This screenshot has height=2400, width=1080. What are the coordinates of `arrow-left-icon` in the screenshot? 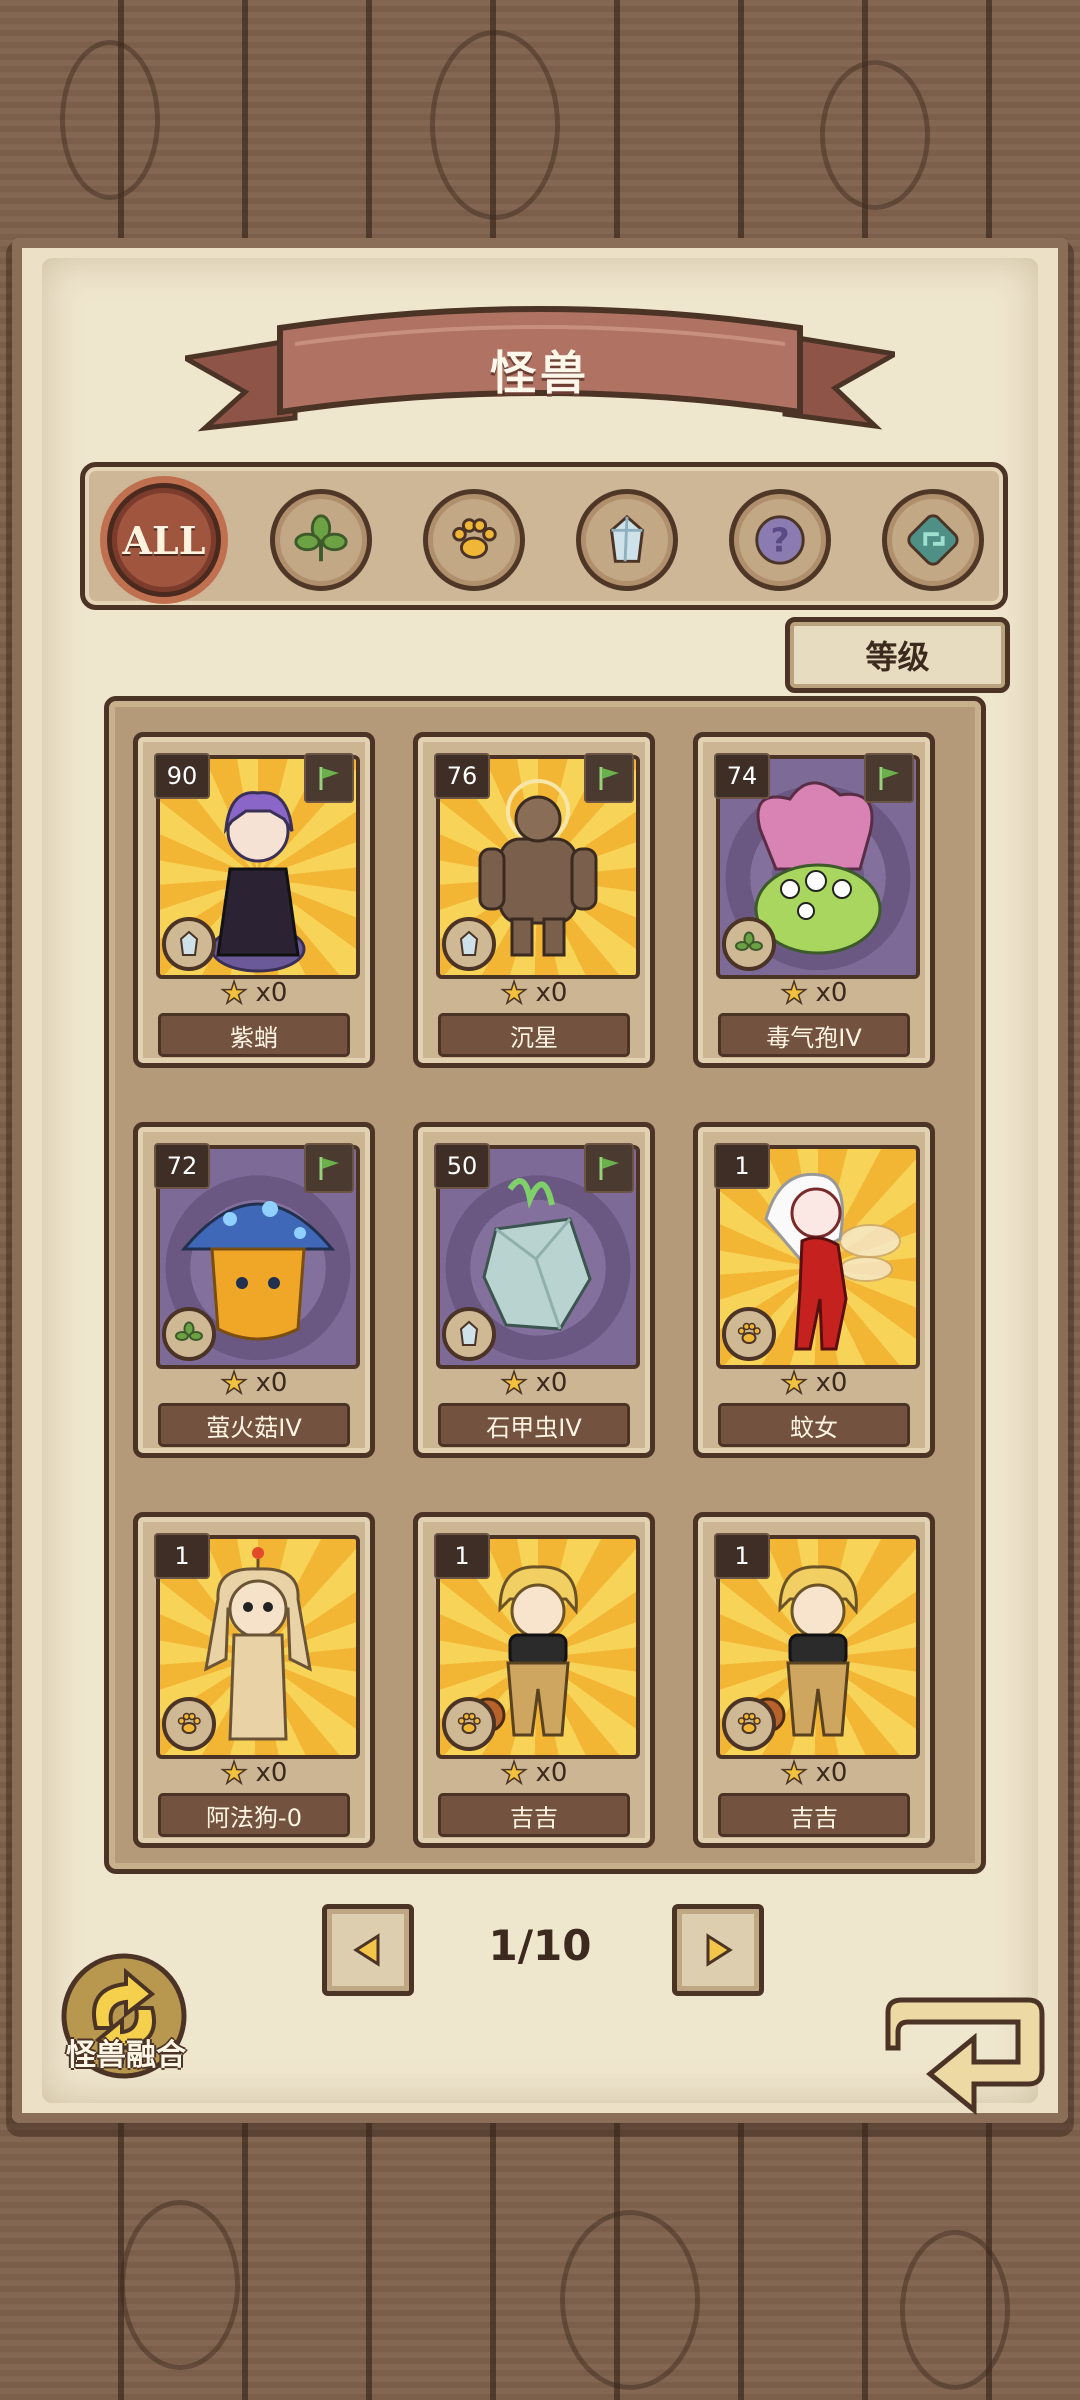 It's located at (366, 1950).